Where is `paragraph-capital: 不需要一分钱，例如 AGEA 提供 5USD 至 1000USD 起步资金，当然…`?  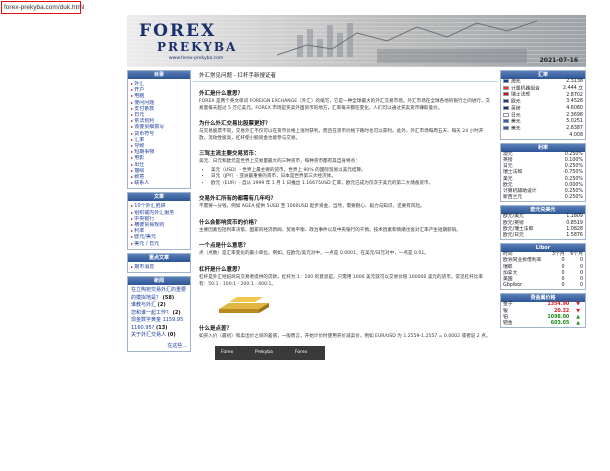
paragraph-capital: 不需要一分钱，例如 AGEA 提供 5USD 至 1000USD 起步资金，当然… is located at coordinates (312, 207).